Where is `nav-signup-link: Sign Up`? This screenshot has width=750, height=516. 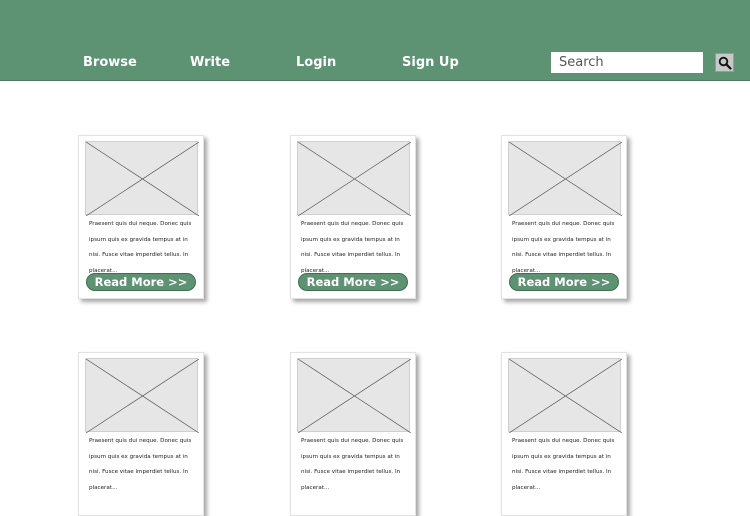 nav-signup-link: Sign Up is located at coordinates (430, 62).